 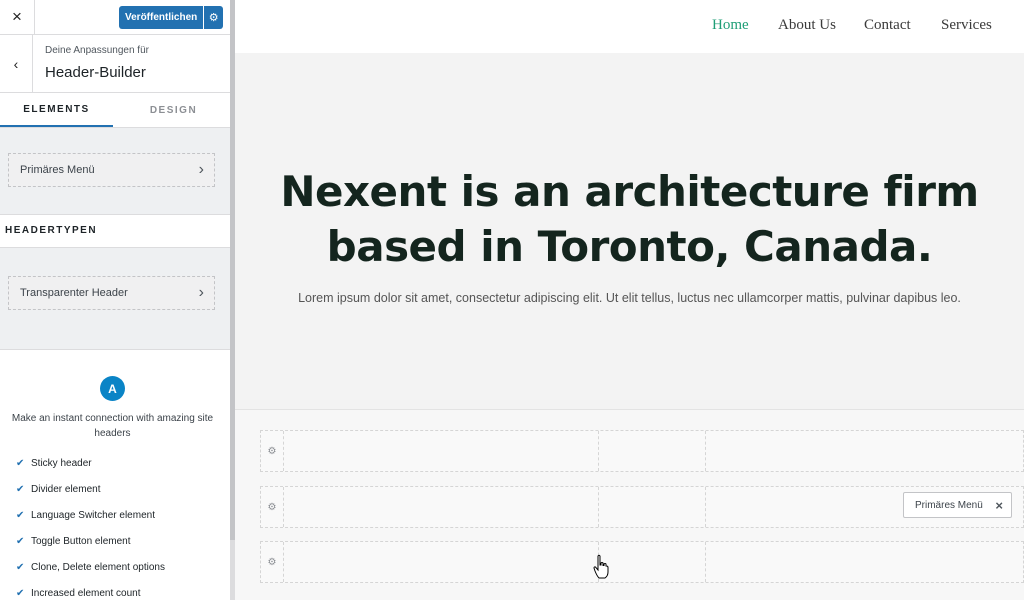 What do you see at coordinates (85, 515) in the screenshot?
I see `feature-item: ✔ Language Switcher element` at bounding box center [85, 515].